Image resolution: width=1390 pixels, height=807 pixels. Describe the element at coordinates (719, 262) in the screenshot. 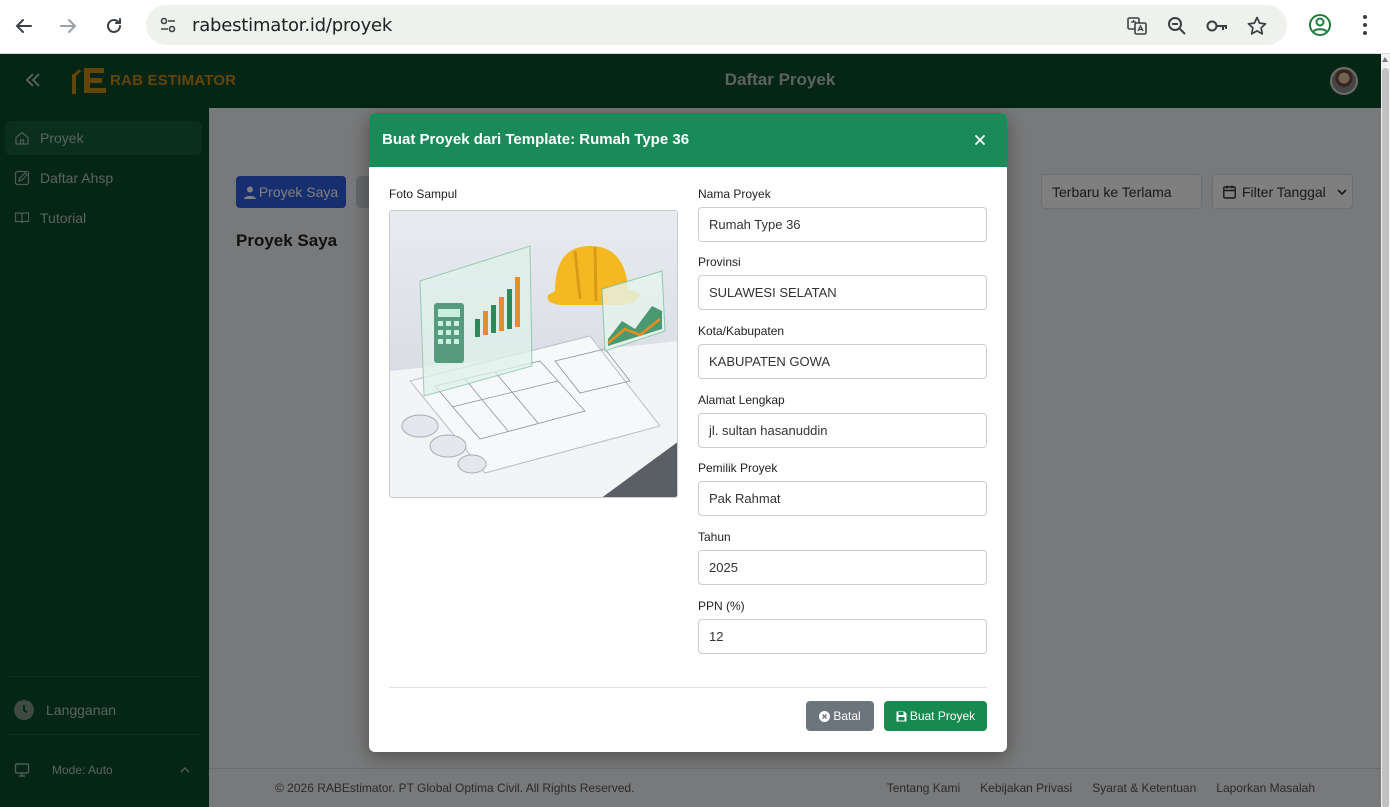

I see `province-label: Provinsi` at that location.